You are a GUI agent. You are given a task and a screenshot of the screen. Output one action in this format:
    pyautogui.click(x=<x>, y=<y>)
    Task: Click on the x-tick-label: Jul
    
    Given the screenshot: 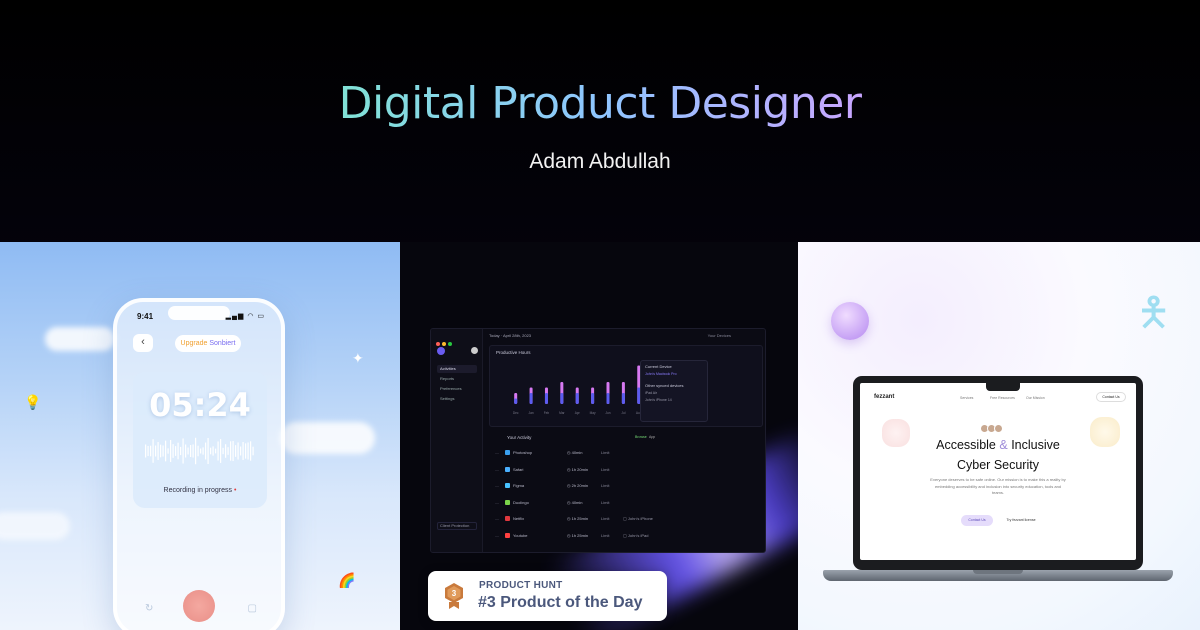 What is the action you would take?
    pyautogui.click(x=623, y=413)
    